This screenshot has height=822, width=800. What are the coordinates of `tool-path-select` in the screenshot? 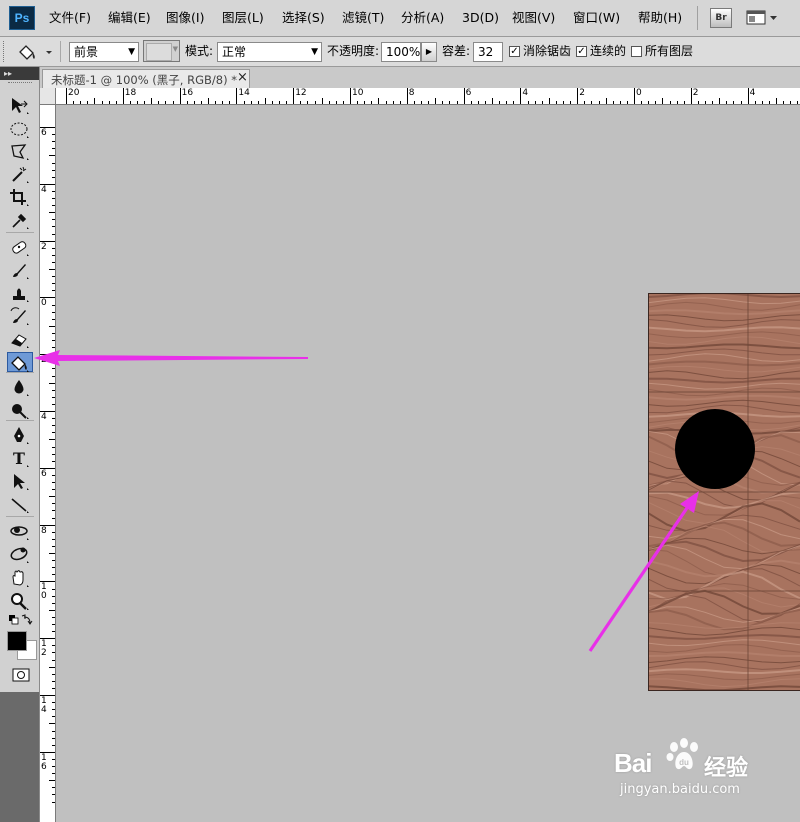 It's located at (20, 481).